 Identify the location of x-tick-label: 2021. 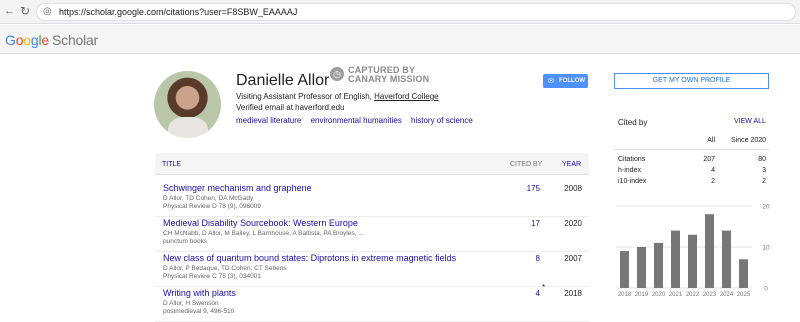
(676, 295).